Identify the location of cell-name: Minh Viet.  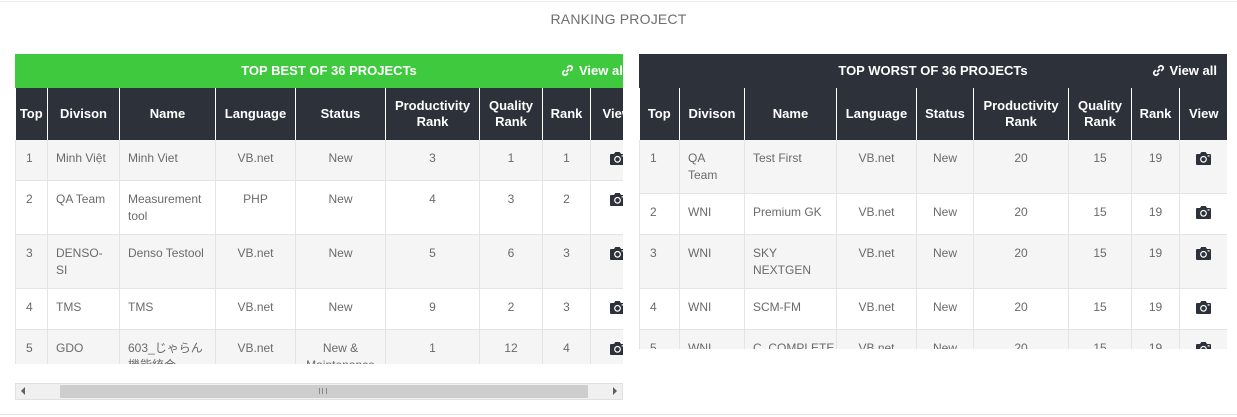
(167, 160).